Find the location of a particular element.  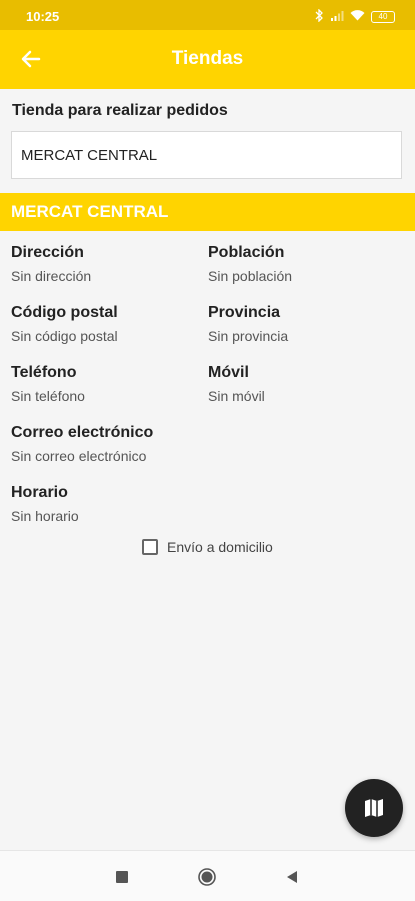

field-provincia: Provincia Sin provincia is located at coordinates (248, 324).